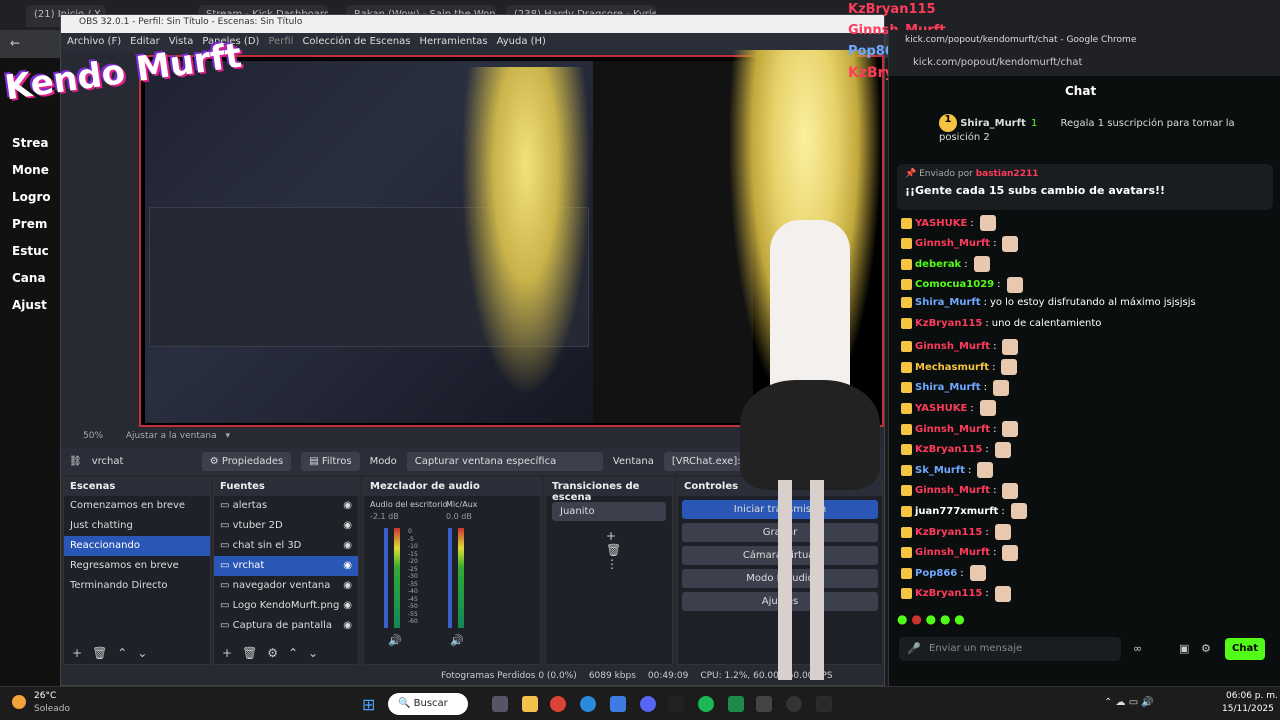 This screenshot has height=720, width=1280. Describe the element at coordinates (137, 546) in the screenshot. I see `scene-item-active: Reaccionando` at that location.